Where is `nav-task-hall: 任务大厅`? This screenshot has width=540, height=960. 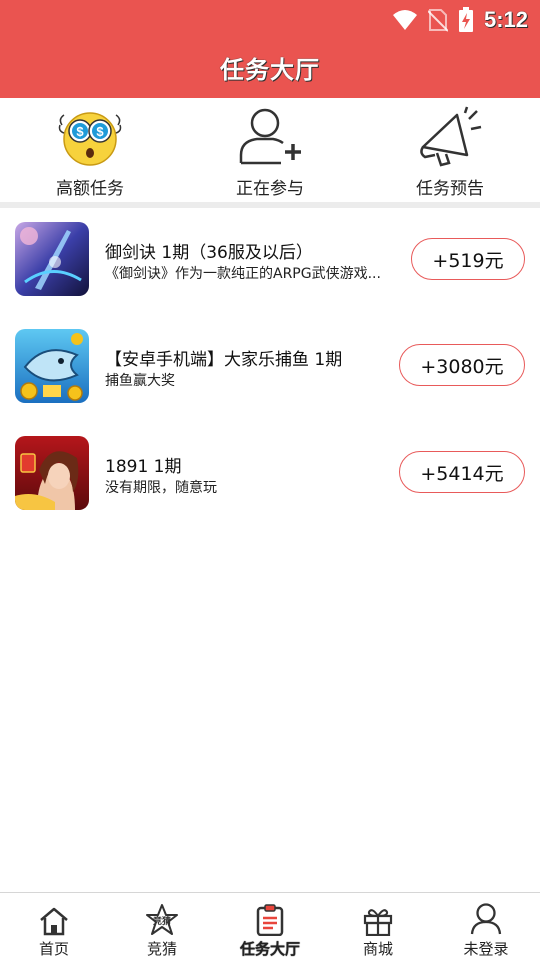
nav-task-hall: 任务大厅 is located at coordinates (270, 926).